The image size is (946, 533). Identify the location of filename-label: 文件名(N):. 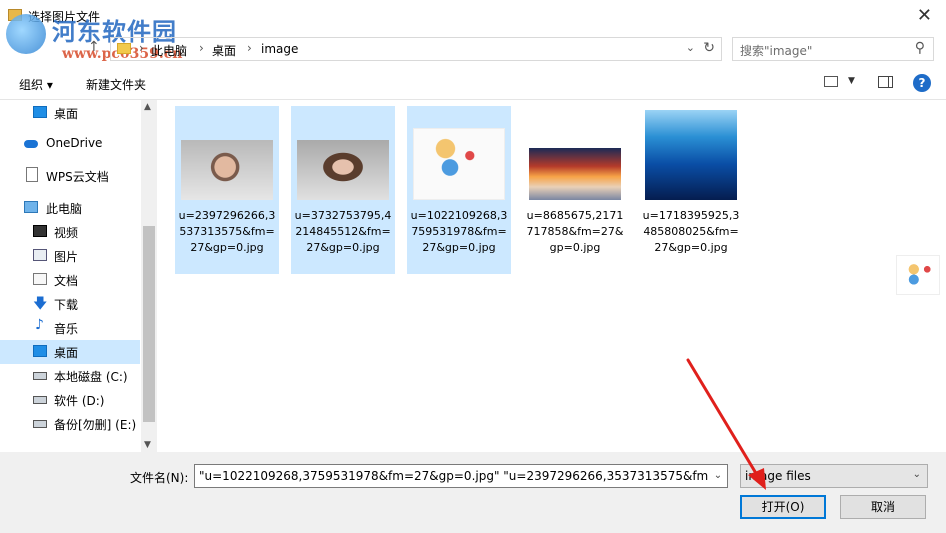
(159, 478).